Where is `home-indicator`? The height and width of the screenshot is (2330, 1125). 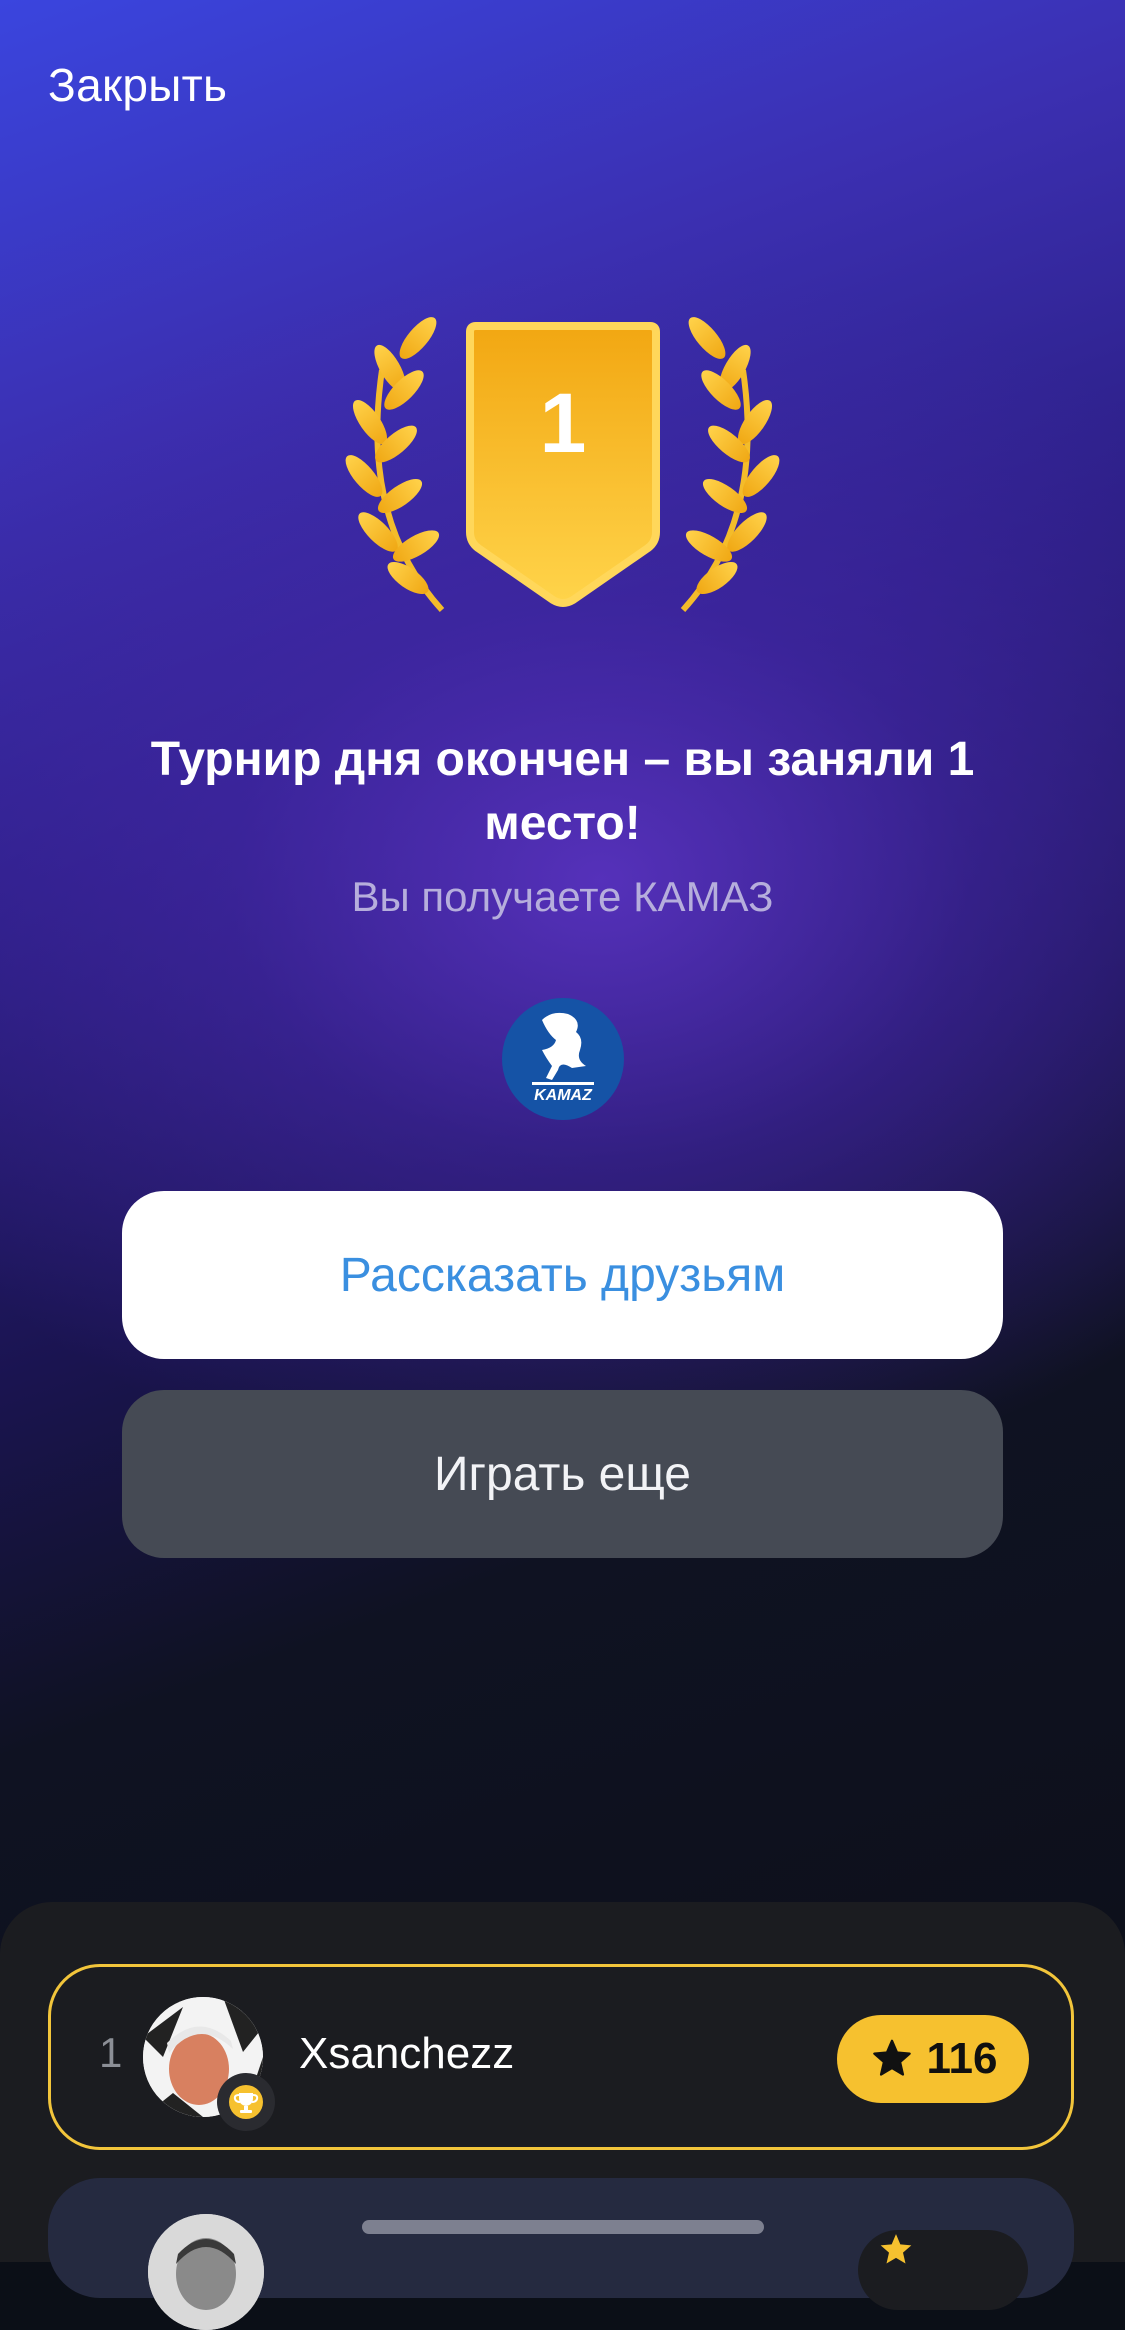 home-indicator is located at coordinates (563, 2227).